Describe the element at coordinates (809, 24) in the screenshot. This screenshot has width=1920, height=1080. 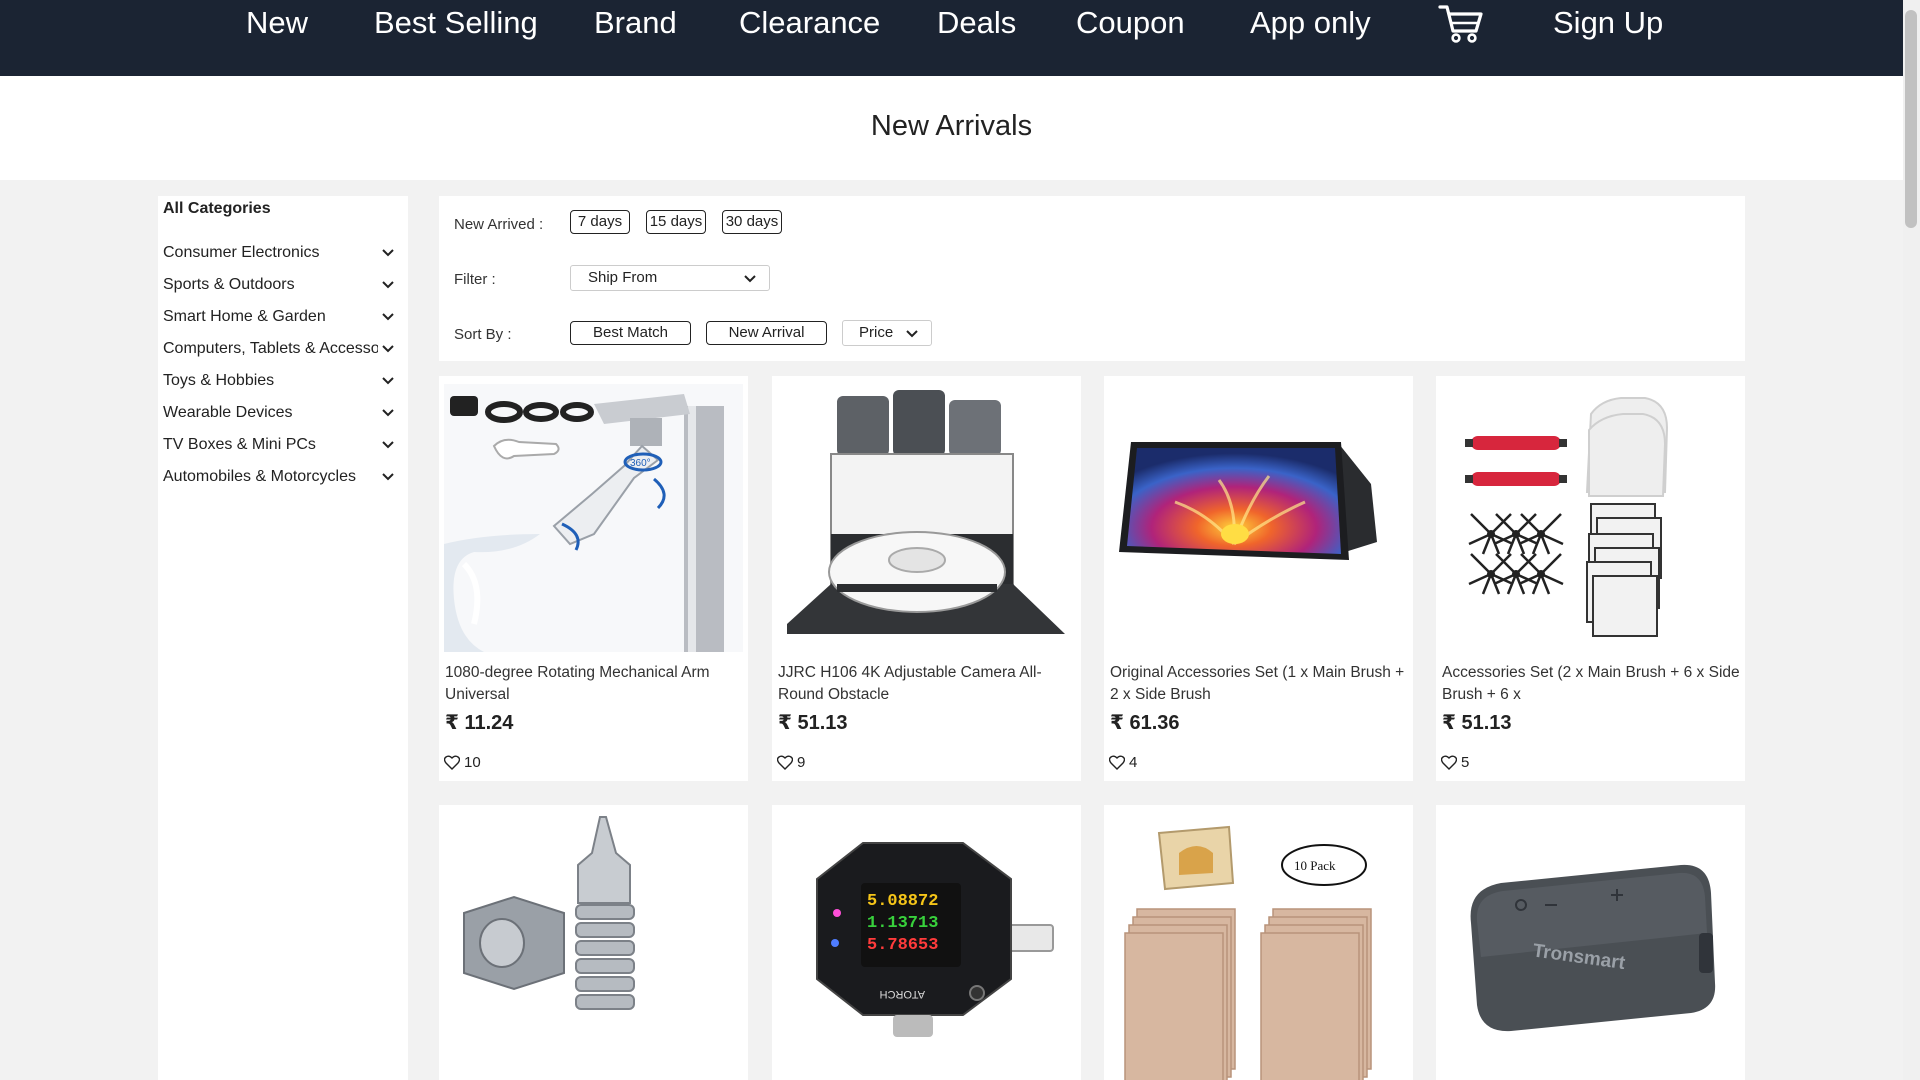
I see `nav-clearance: Clearance` at that location.